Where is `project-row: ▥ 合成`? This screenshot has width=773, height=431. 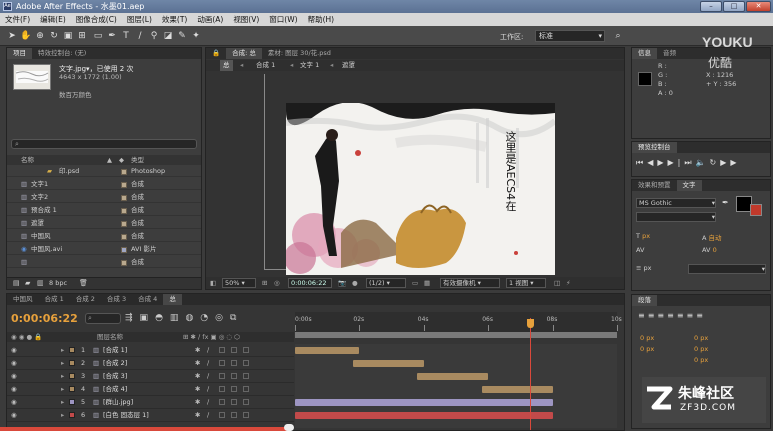
project-row: ▥ 合成 is located at coordinates (104, 262).